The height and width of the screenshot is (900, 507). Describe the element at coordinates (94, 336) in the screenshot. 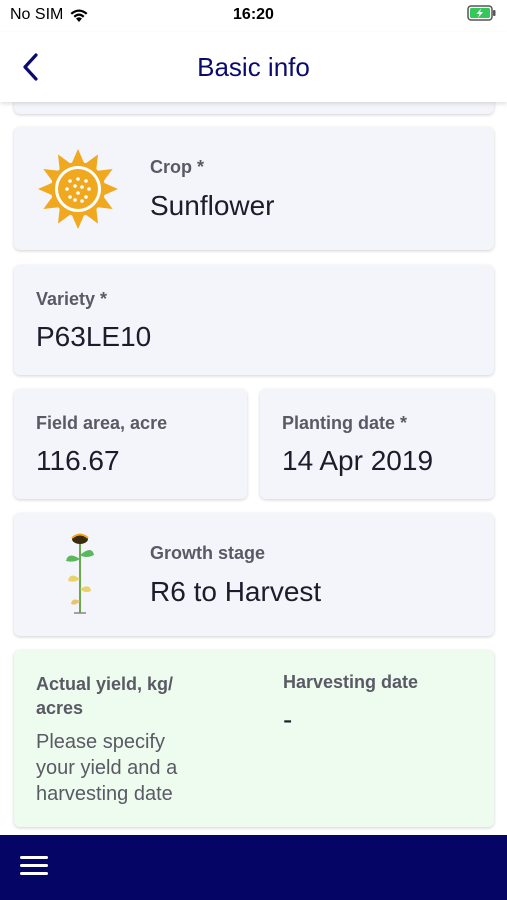

I see `variety-value: P63LE10` at that location.